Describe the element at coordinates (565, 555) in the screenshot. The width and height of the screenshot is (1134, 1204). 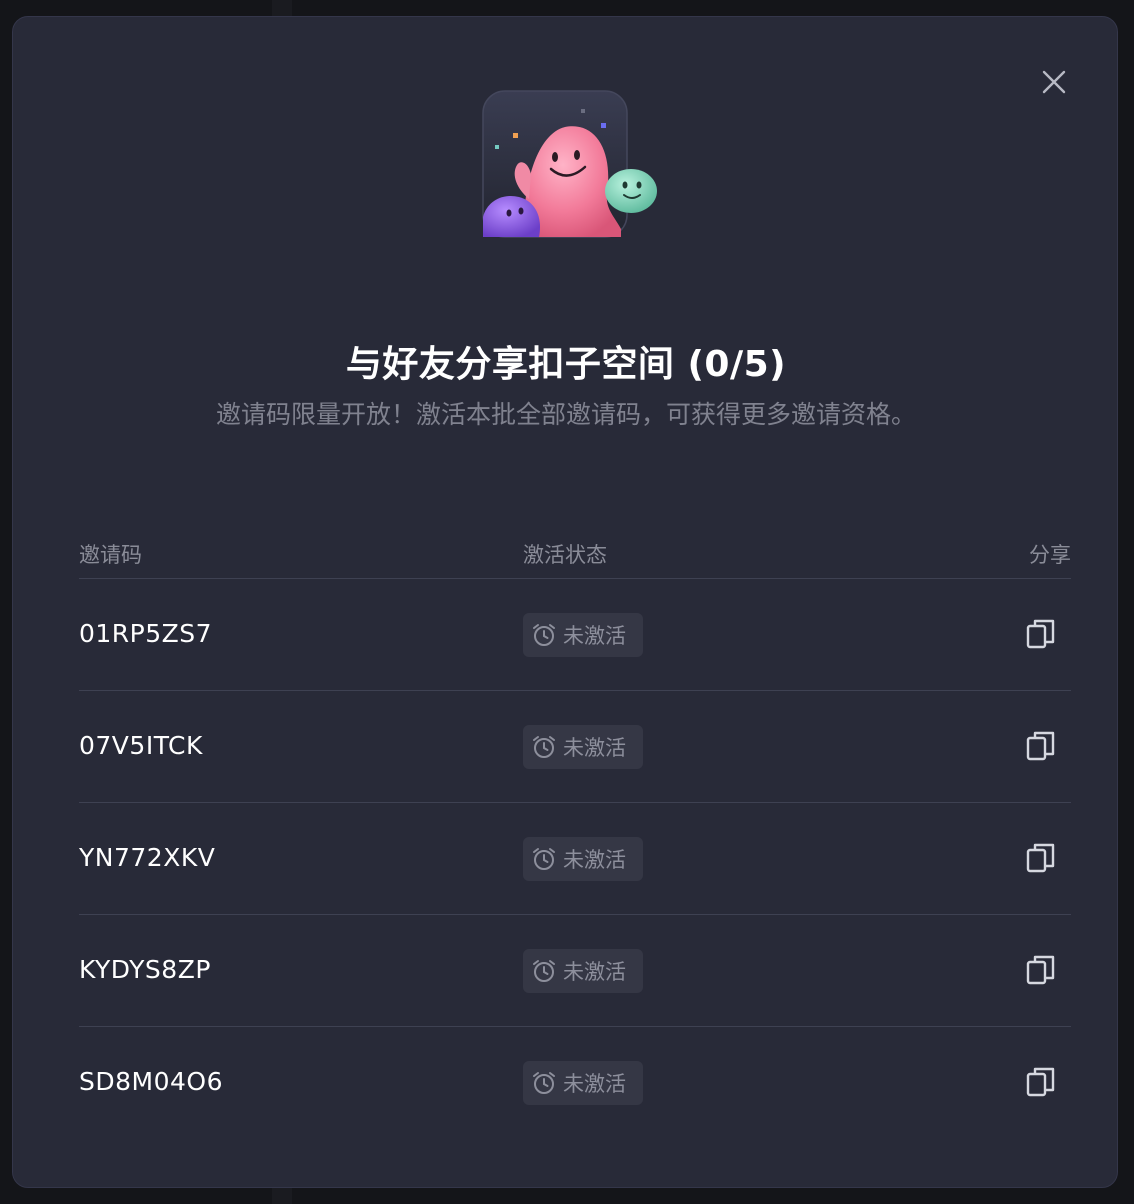
I see `header-activation-status: 激活状态` at that location.